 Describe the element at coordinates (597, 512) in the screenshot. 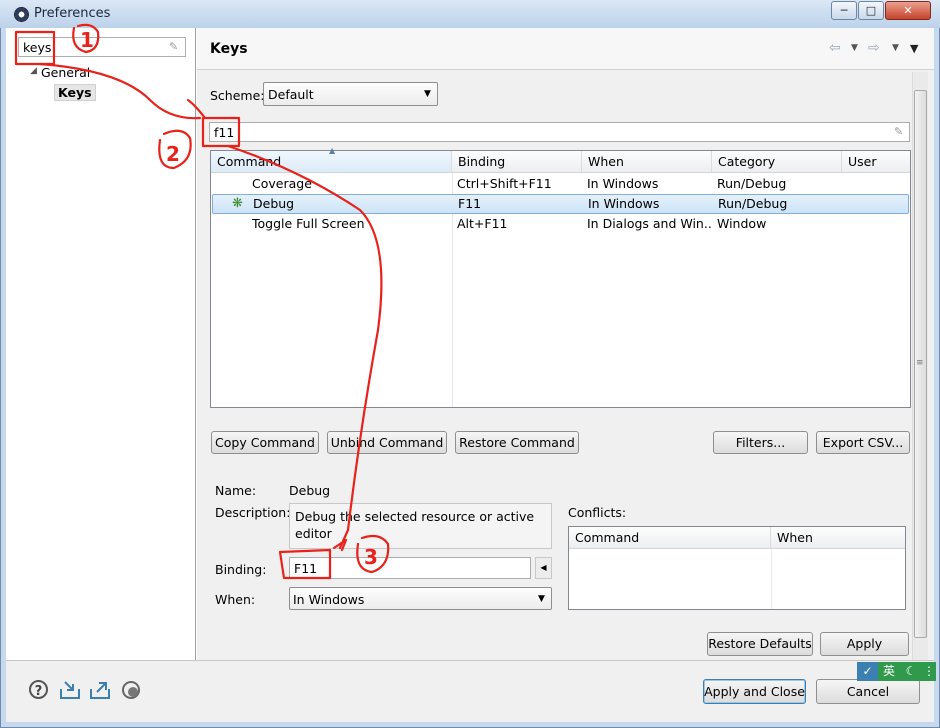

I see `conflicts-label: Conflicts:` at that location.